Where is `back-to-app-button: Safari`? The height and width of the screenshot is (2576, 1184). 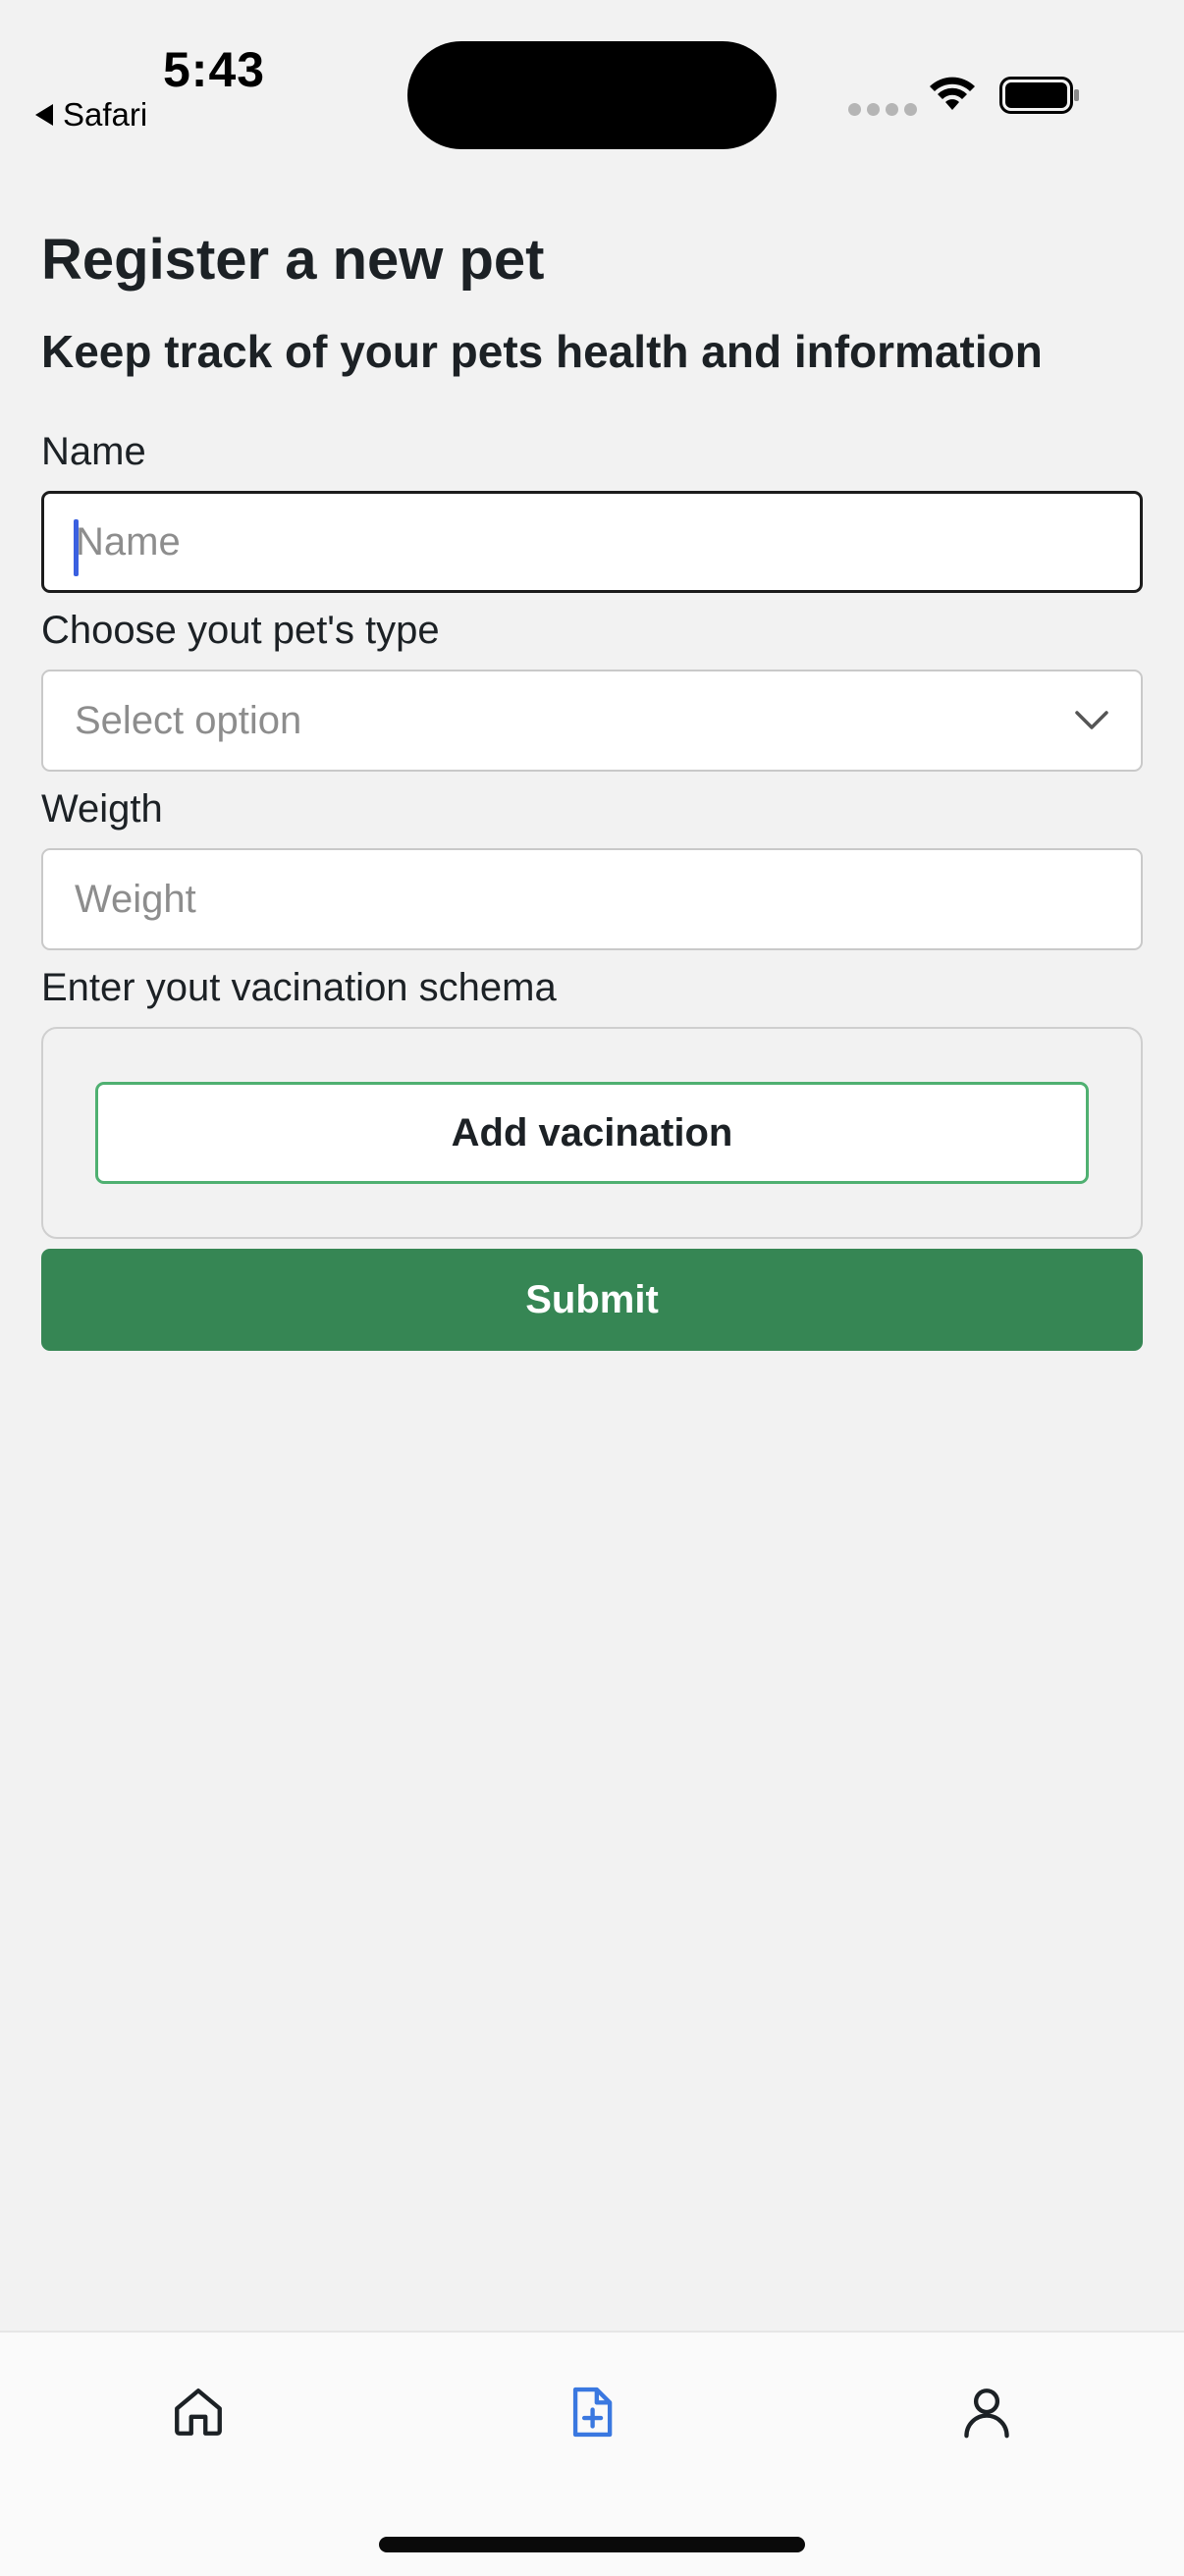 back-to-app-button: Safari is located at coordinates (91, 115).